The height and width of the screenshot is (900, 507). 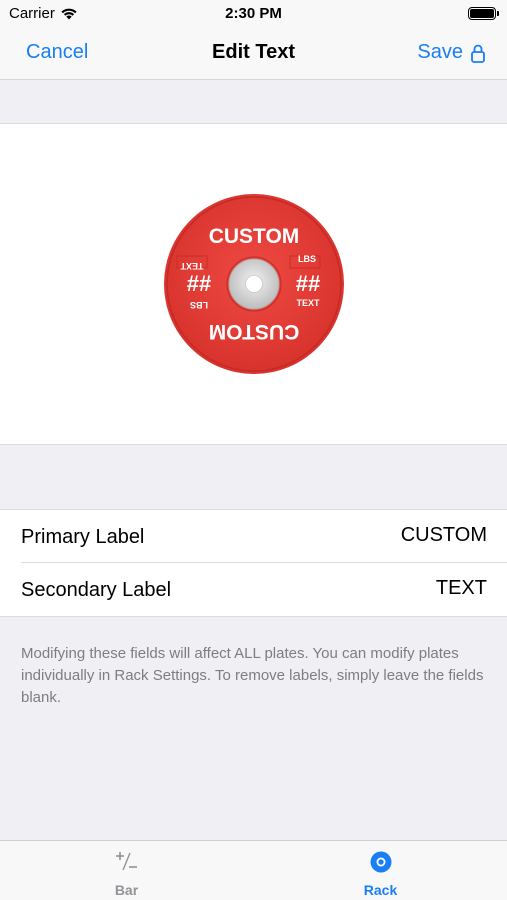 I want to click on tab-bar-item: Bar, so click(x=126, y=870).